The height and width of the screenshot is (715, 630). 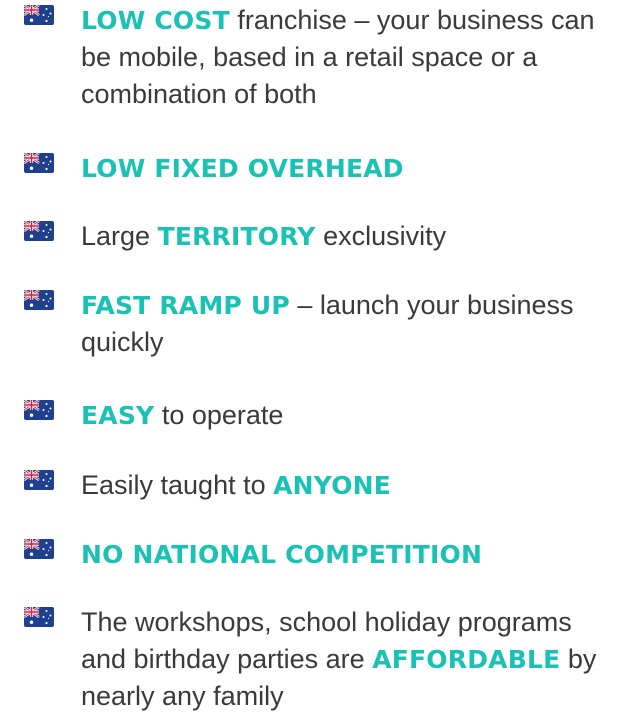 I want to click on highlight: LOW COST, so click(x=155, y=20).